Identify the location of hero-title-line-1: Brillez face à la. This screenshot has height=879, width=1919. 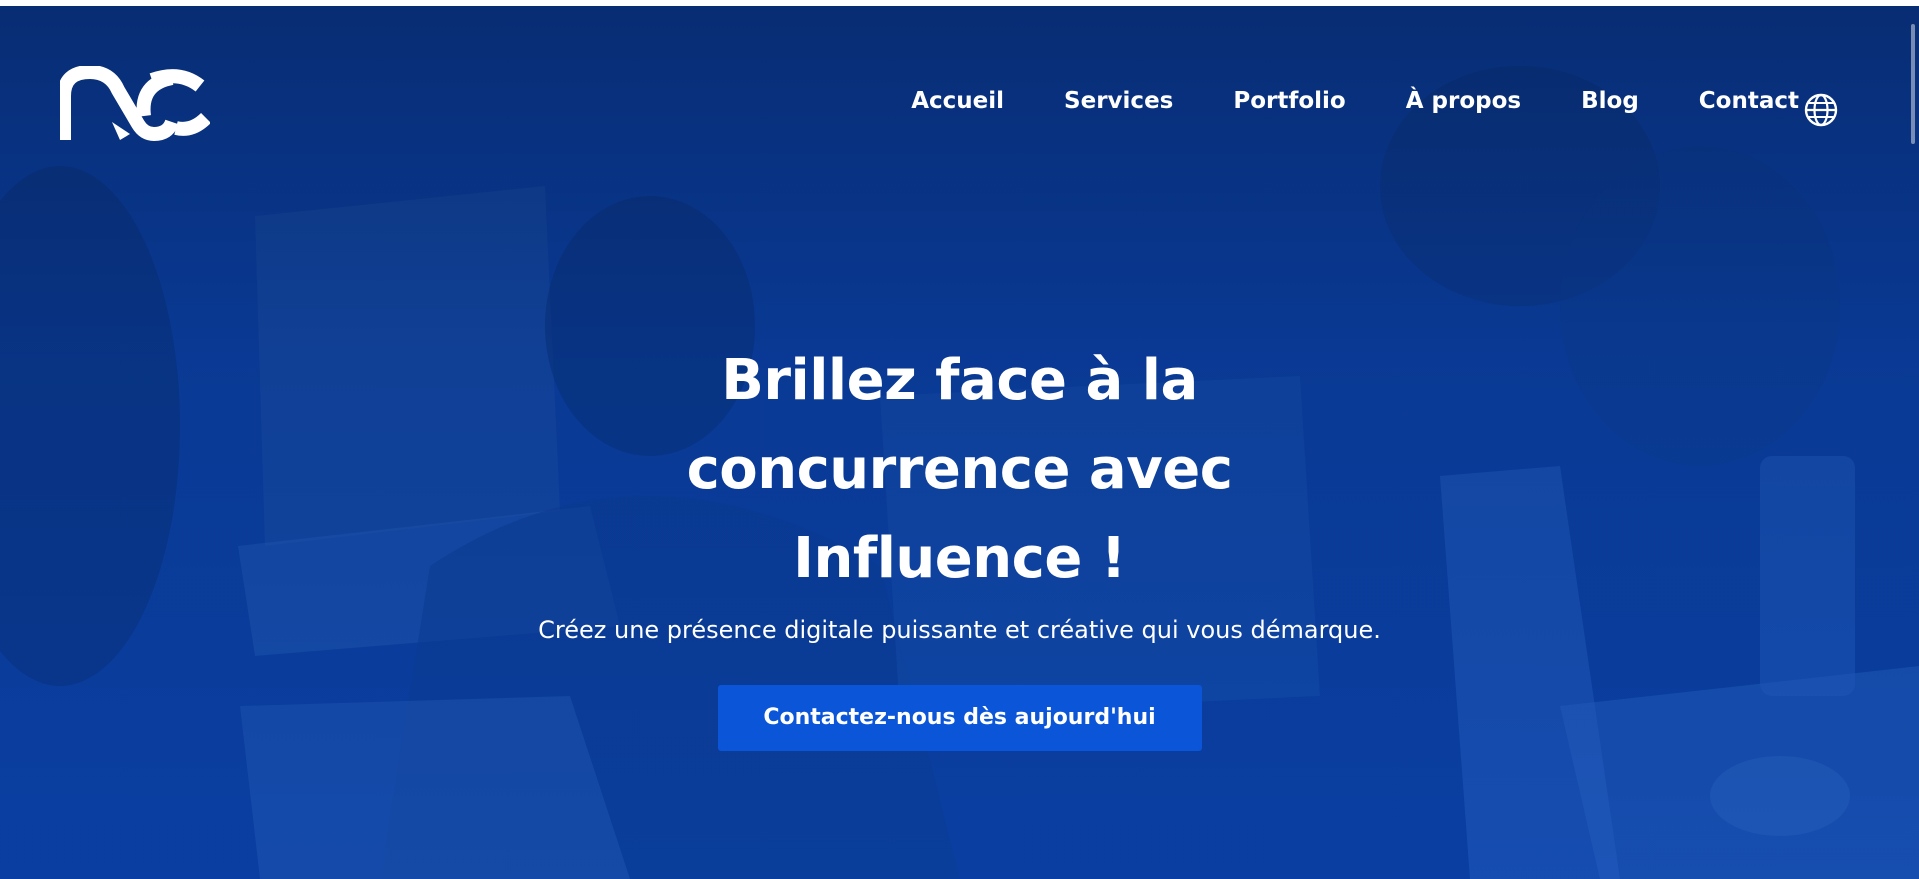
(959, 380).